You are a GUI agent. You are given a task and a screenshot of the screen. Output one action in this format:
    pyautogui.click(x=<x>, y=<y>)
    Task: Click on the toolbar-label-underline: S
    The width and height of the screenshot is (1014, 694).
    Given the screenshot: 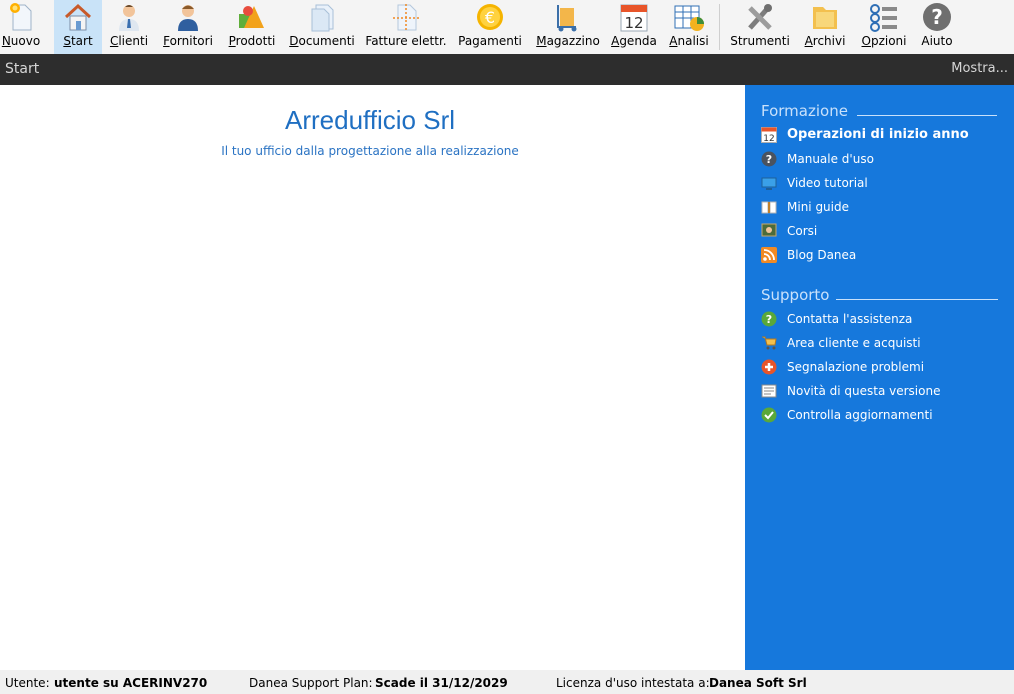 What is the action you would take?
    pyautogui.click(x=67, y=41)
    